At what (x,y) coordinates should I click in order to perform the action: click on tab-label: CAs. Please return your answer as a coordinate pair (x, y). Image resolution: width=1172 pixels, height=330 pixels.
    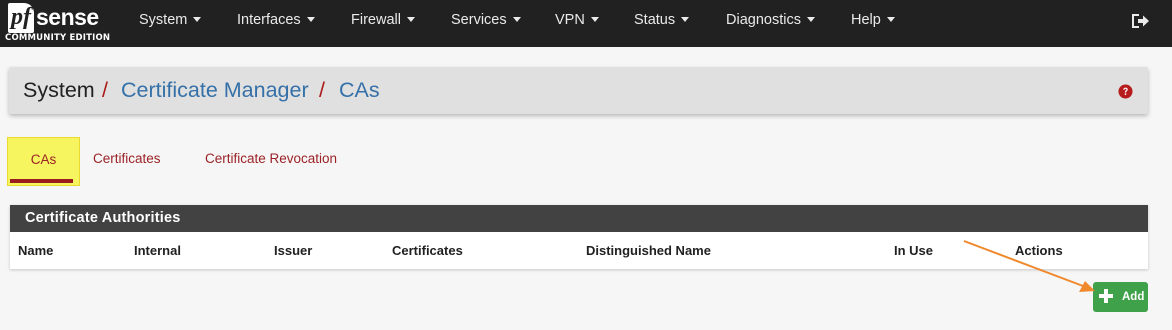
    Looking at the image, I should click on (43, 159).